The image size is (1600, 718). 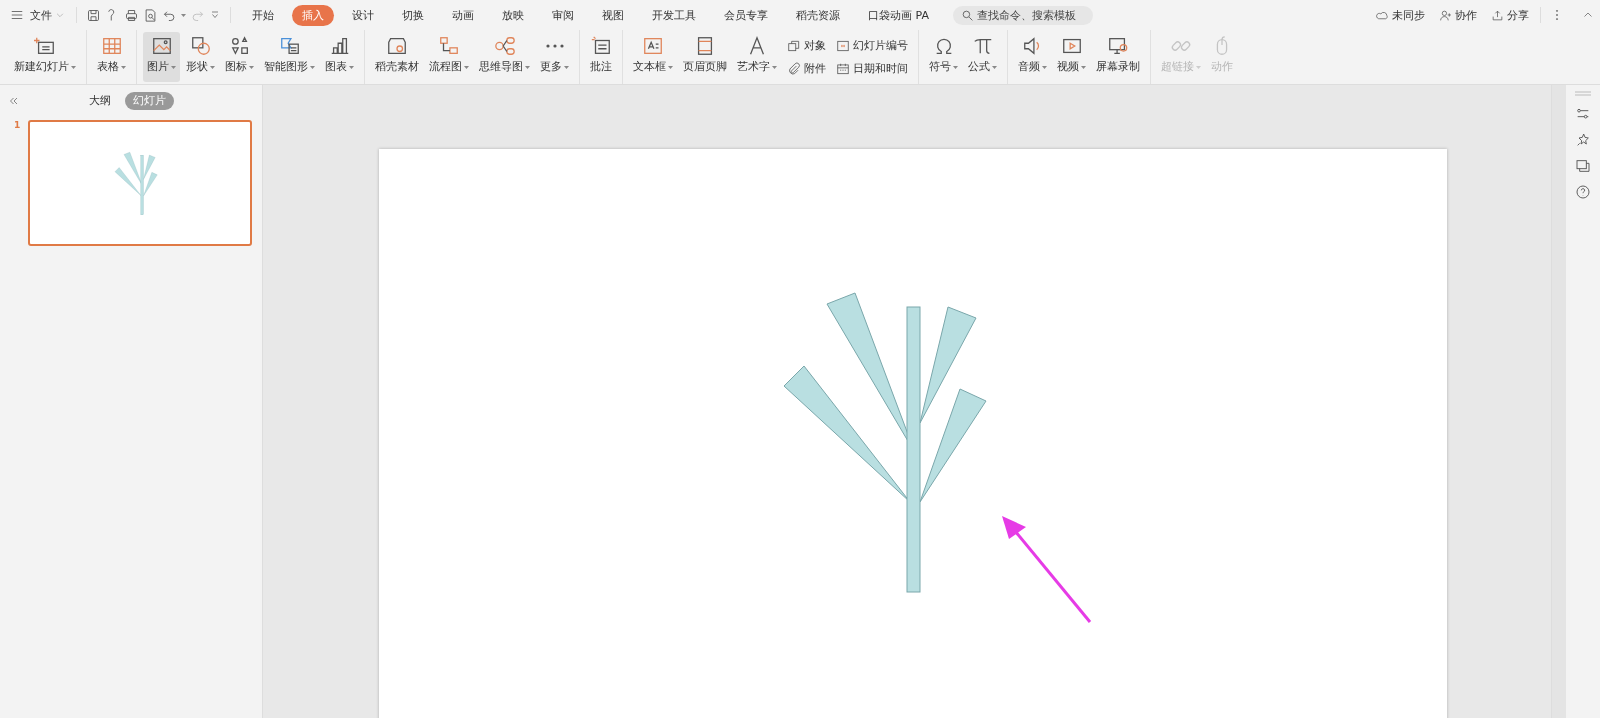 I want to click on print-preview-icon, so click(x=150, y=15).